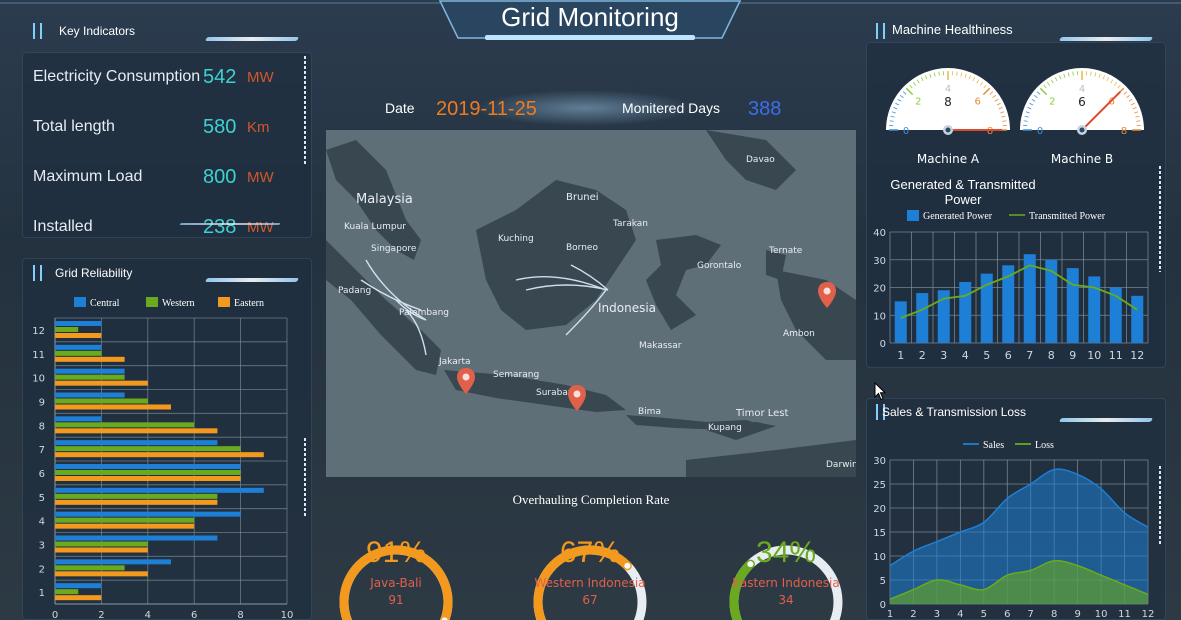 This screenshot has width=1181, height=620. I want to click on gauge-hub-center, so click(948, 130).